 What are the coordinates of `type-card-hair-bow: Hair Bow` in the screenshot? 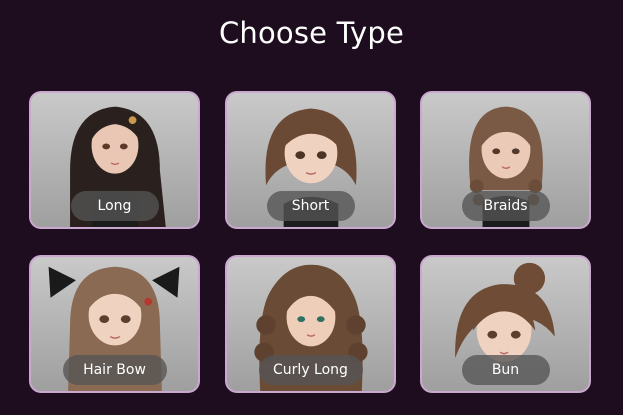 It's located at (114, 324).